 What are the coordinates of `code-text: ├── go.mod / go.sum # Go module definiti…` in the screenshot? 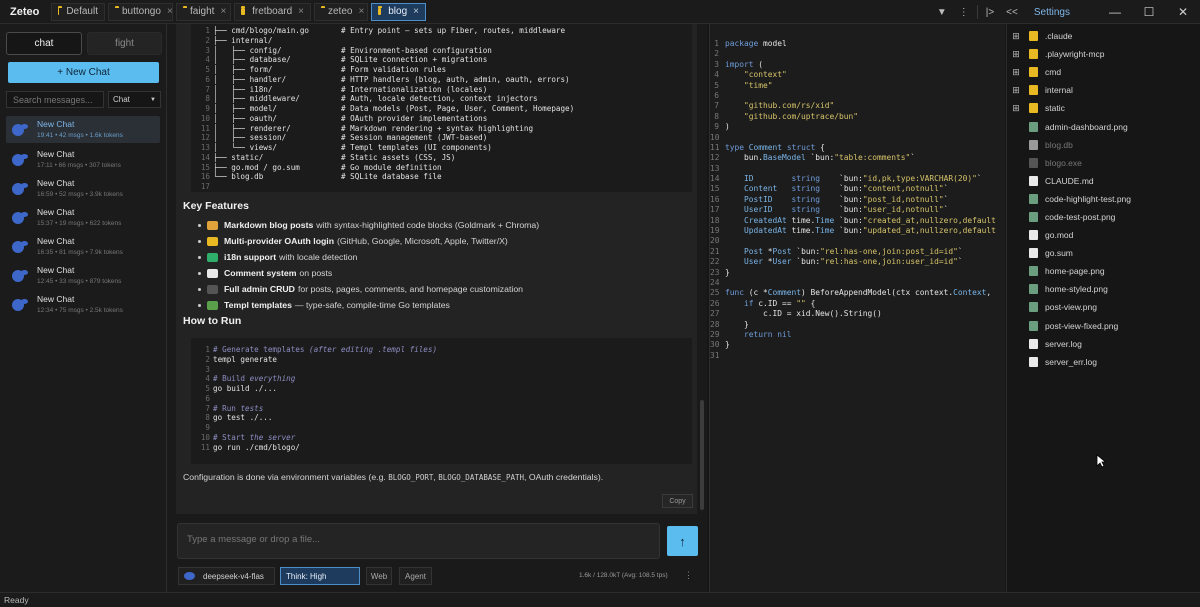 It's located at (327, 167).